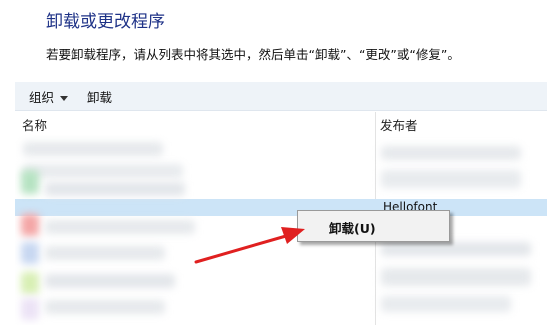 This screenshot has height=325, width=547. What do you see at coordinates (105, 22) in the screenshot?
I see `page-title: 卸载或更改程序` at bounding box center [105, 22].